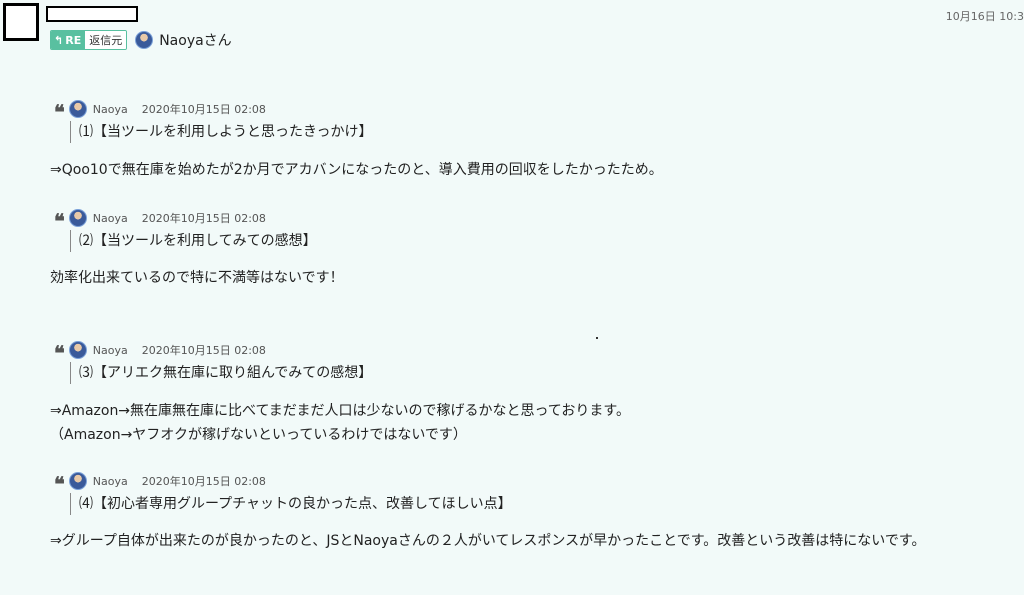 The width and height of the screenshot is (1024, 595). What do you see at coordinates (258, 435) in the screenshot?
I see `reply-text: （Amazon→ヤフオクが稼げないといっているわけではないです）` at bounding box center [258, 435].